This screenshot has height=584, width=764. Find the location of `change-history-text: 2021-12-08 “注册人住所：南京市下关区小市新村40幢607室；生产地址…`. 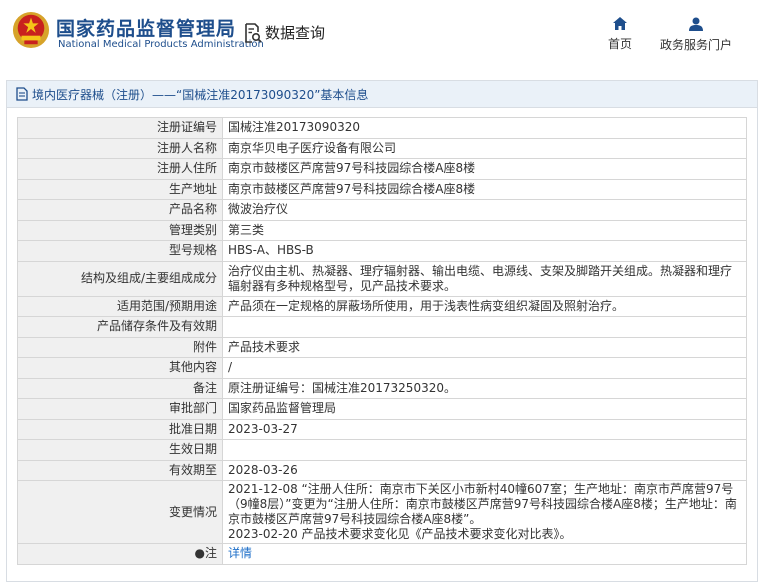

change-history-text: 2021-12-08 “注册人住所：南京市下关区小市新村40幢607室；生产地址… is located at coordinates (482, 511).